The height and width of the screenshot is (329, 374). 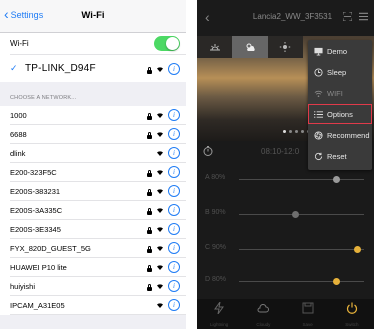 What do you see at coordinates (263, 324) in the screenshot?
I see `tab-label: Cloudy` at bounding box center [263, 324].